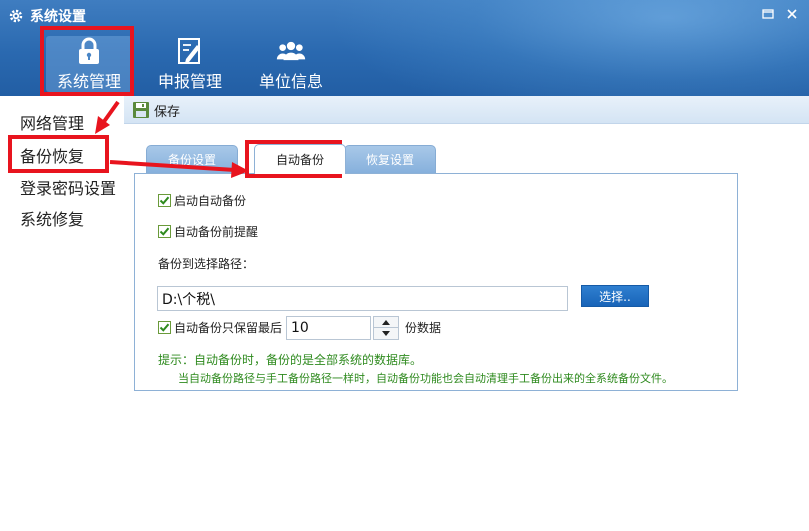  What do you see at coordinates (107, 117) in the screenshot?
I see `annotation-arrow-down` at bounding box center [107, 117].